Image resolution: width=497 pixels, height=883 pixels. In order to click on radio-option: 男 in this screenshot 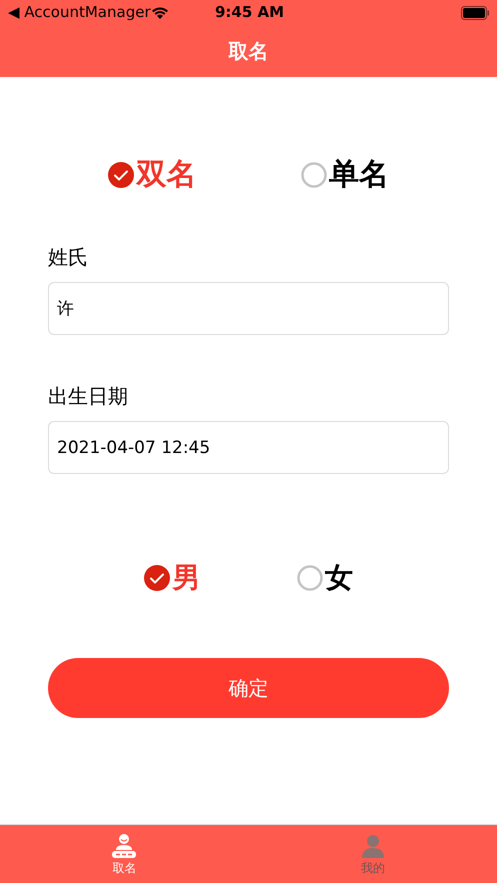, I will do `click(172, 578)`.